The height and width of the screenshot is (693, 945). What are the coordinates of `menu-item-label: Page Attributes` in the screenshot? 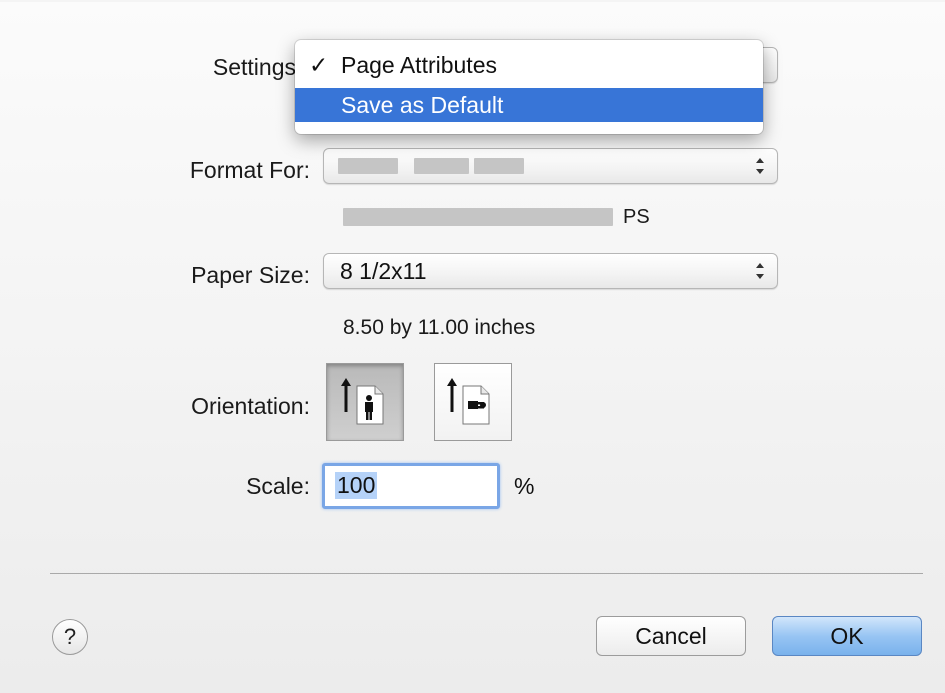 It's located at (419, 65).